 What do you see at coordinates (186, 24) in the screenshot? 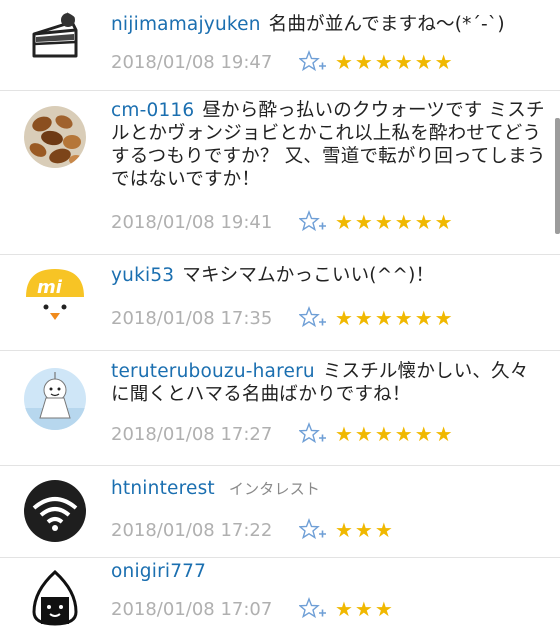
I see `comment-username: nijimamajyuken` at bounding box center [186, 24].